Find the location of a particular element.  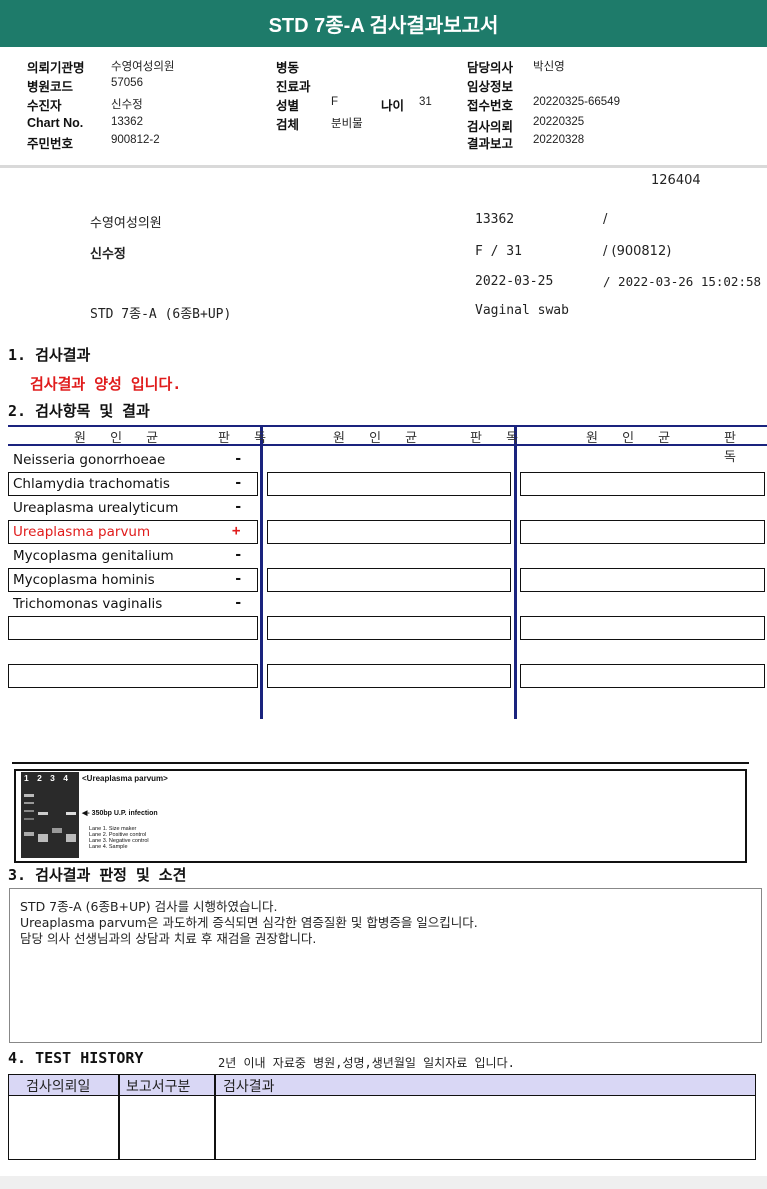

col-judge-1: 판 독 is located at coordinates (247, 438).